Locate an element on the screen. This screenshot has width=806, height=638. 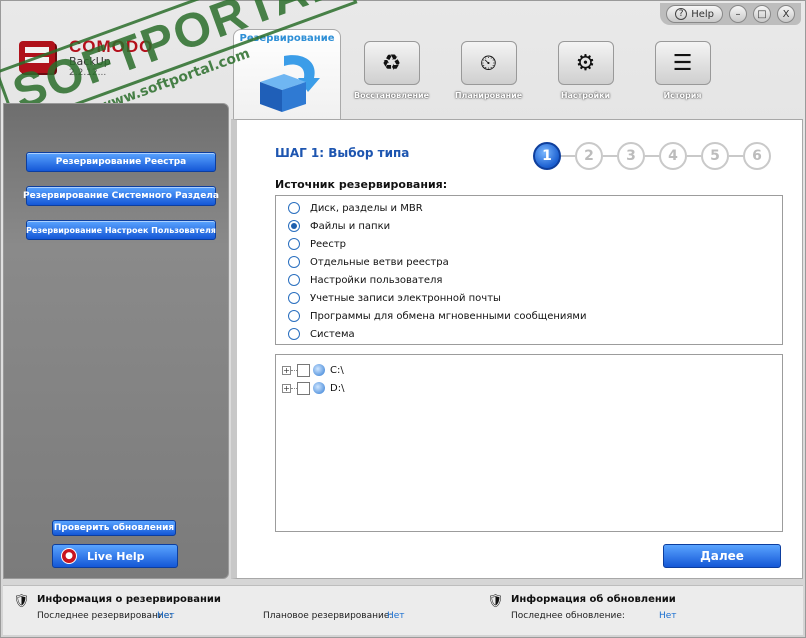
source-option-label: Реестр is located at coordinates (328, 244).